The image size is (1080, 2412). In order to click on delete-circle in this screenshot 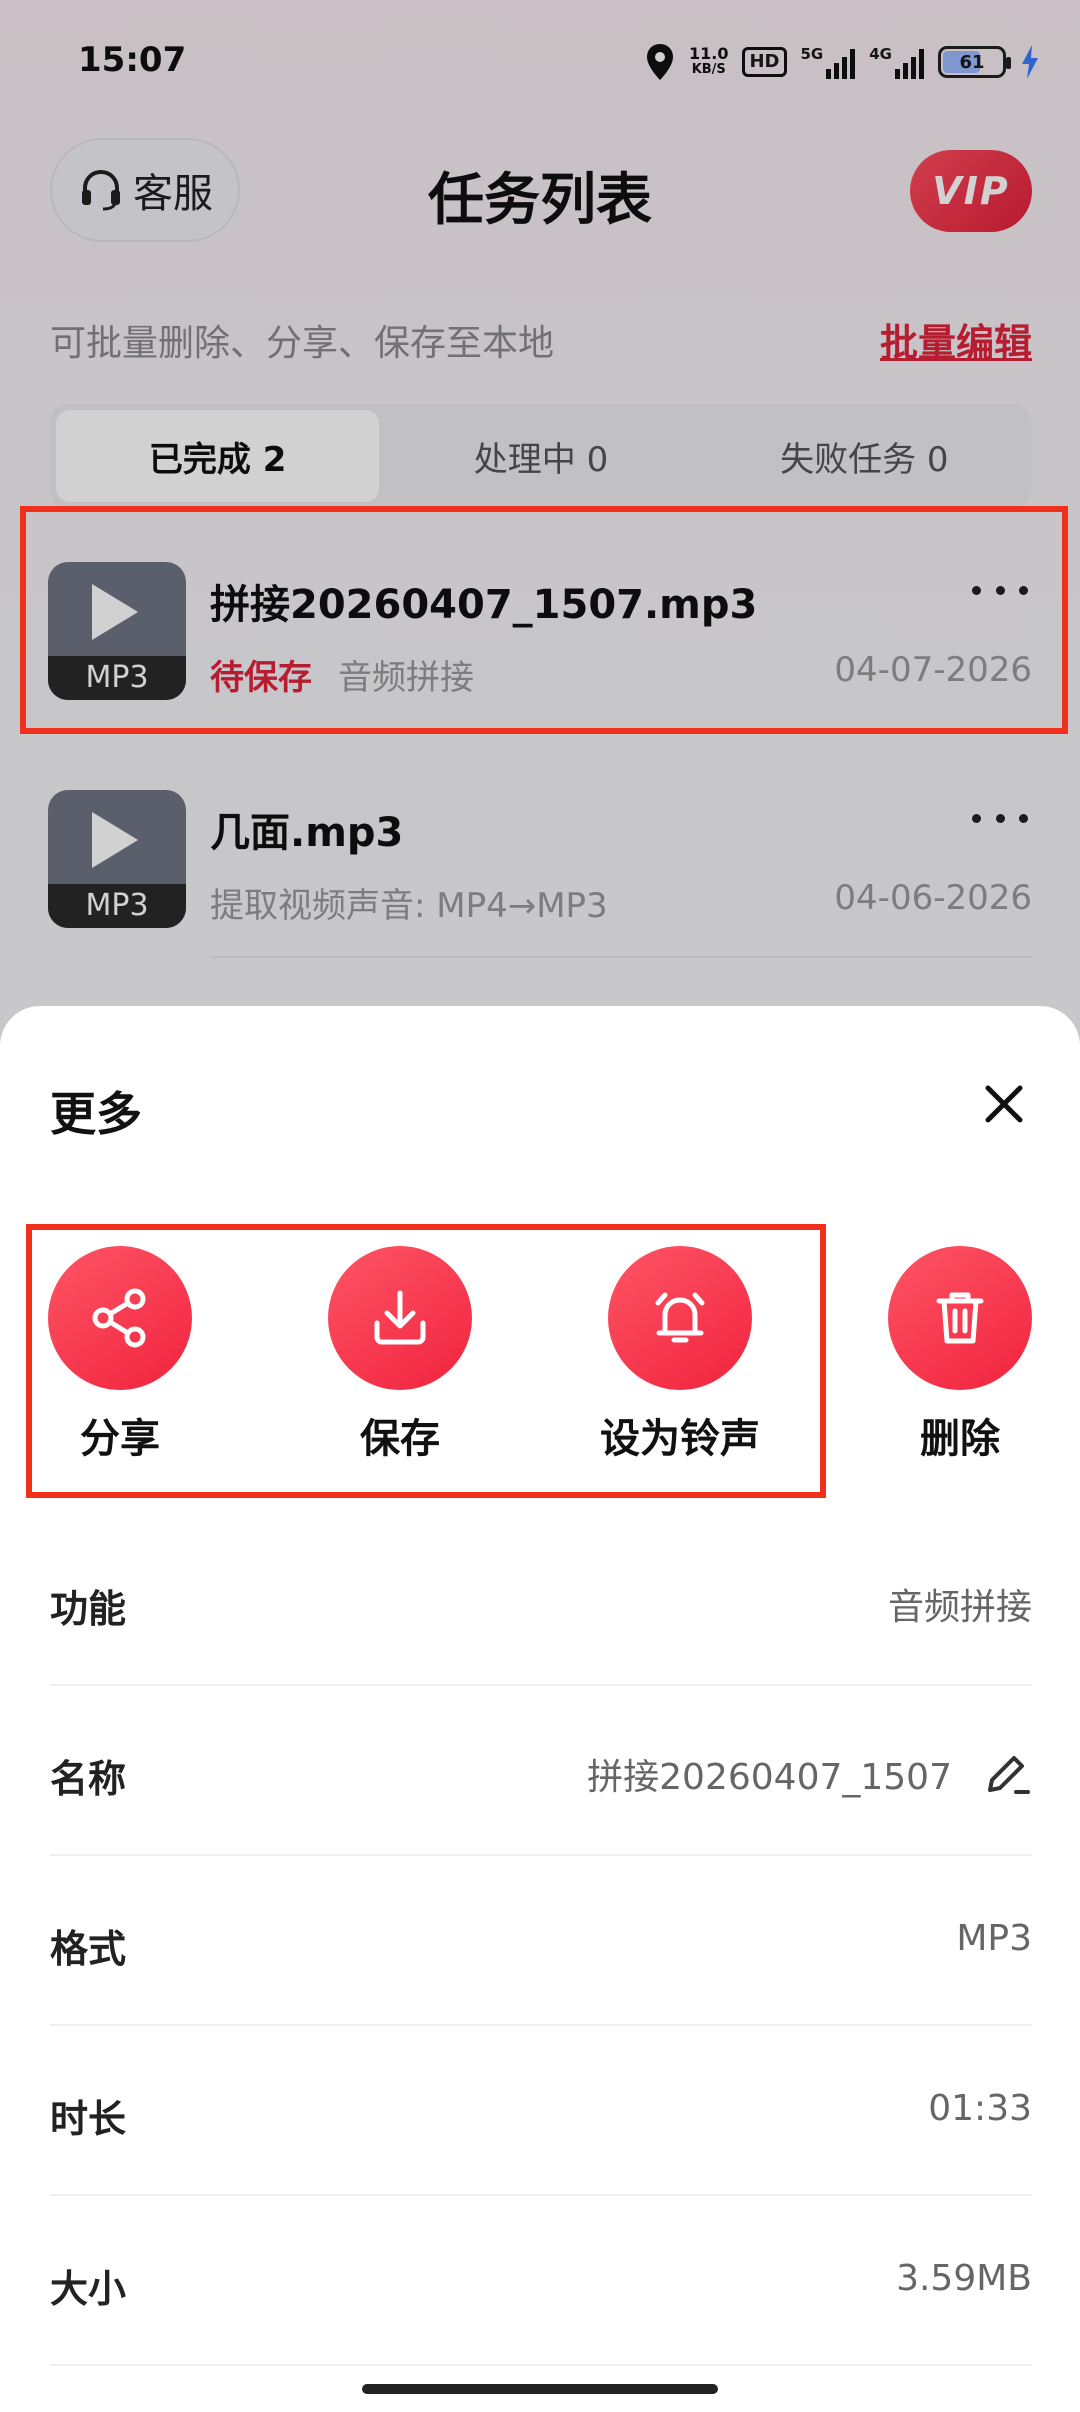, I will do `click(960, 1318)`.